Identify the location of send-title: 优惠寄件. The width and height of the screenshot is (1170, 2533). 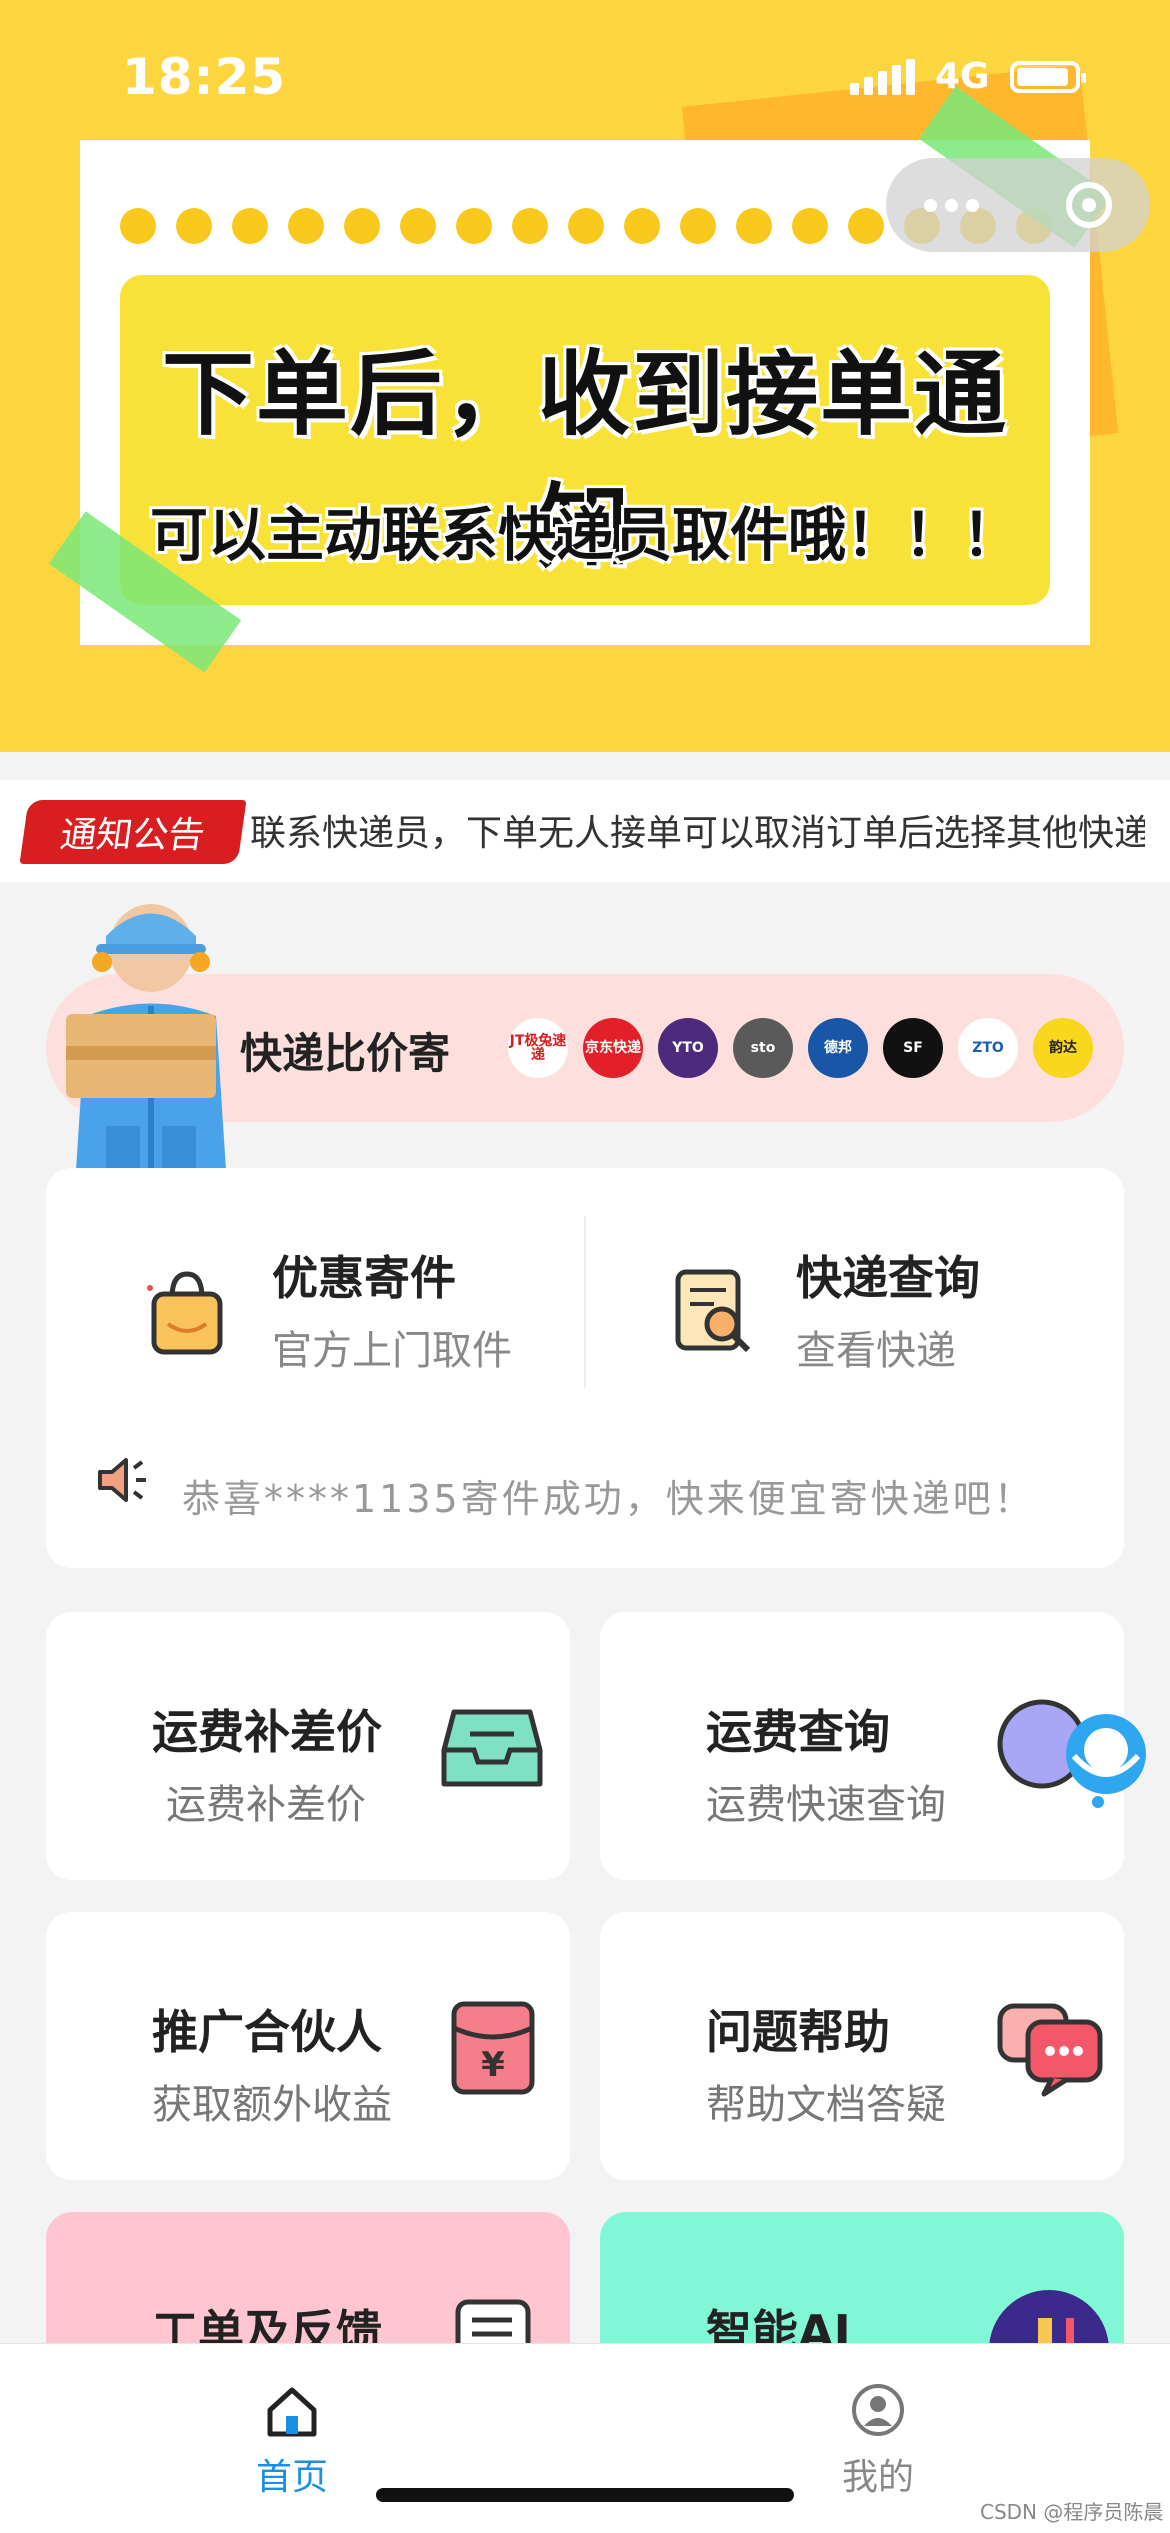
(364, 1275).